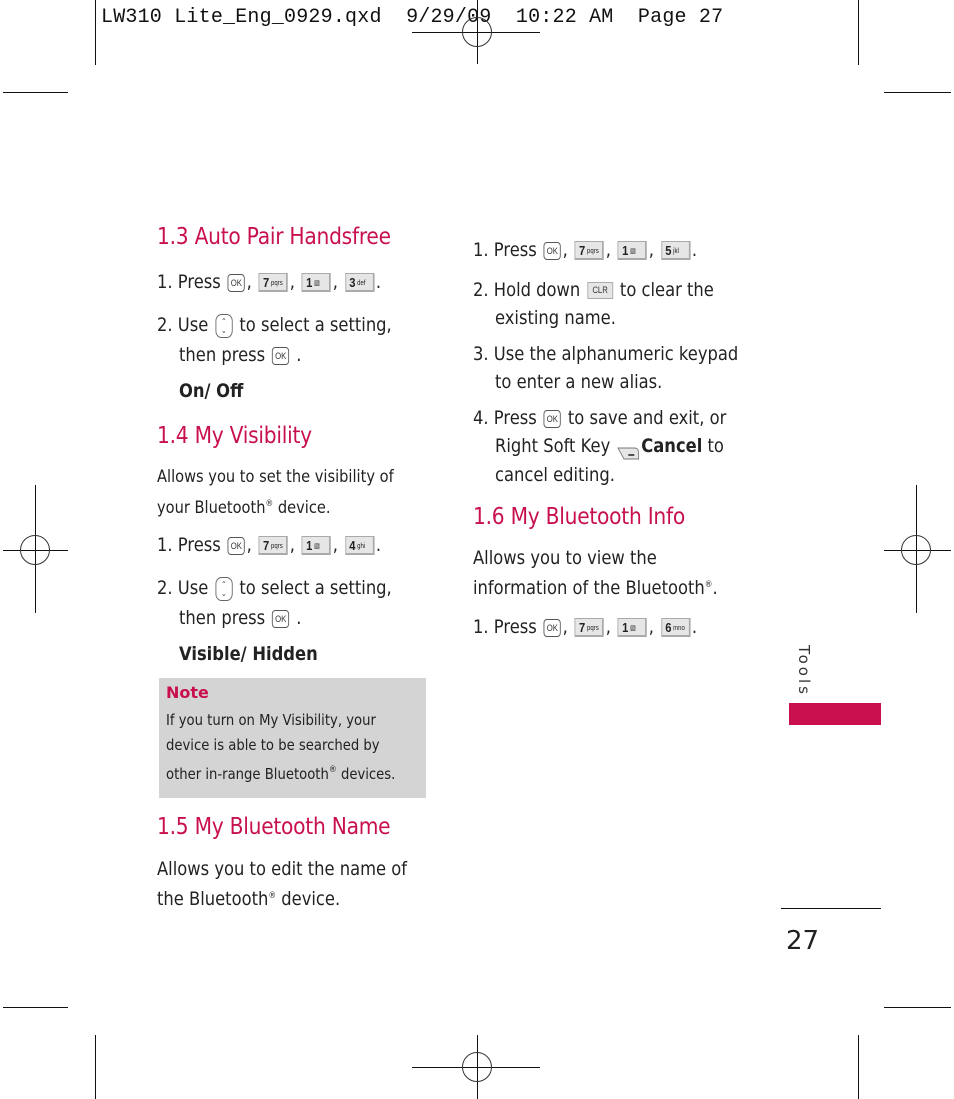 The width and height of the screenshot is (954, 1099). Describe the element at coordinates (675, 250) in the screenshot. I see `key-5-icon: 5 jkl` at that location.